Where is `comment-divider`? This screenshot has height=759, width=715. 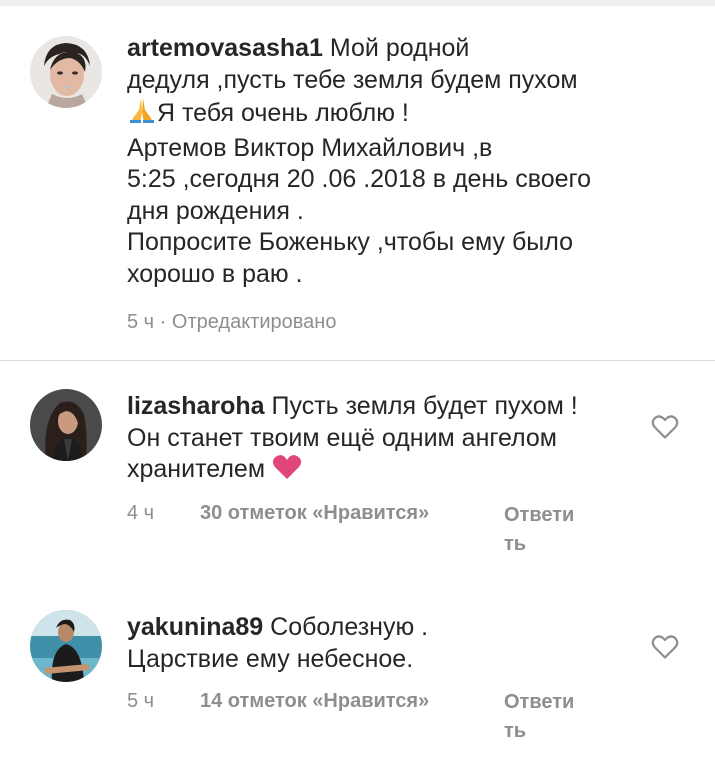
comment-divider is located at coordinates (357, 360).